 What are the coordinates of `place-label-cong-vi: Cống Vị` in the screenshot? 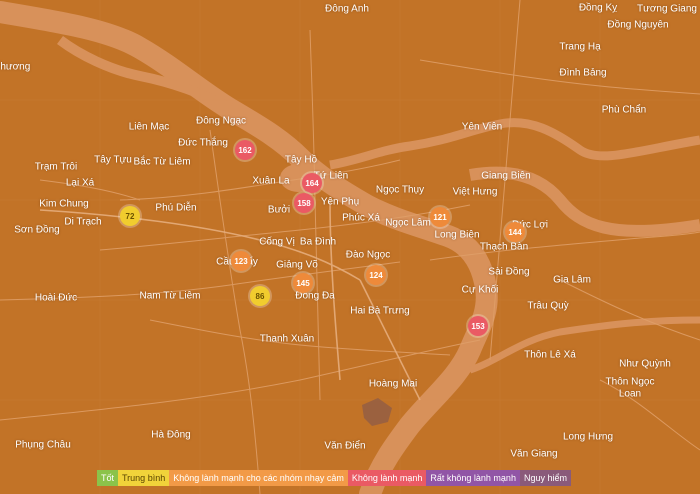 It's located at (277, 242).